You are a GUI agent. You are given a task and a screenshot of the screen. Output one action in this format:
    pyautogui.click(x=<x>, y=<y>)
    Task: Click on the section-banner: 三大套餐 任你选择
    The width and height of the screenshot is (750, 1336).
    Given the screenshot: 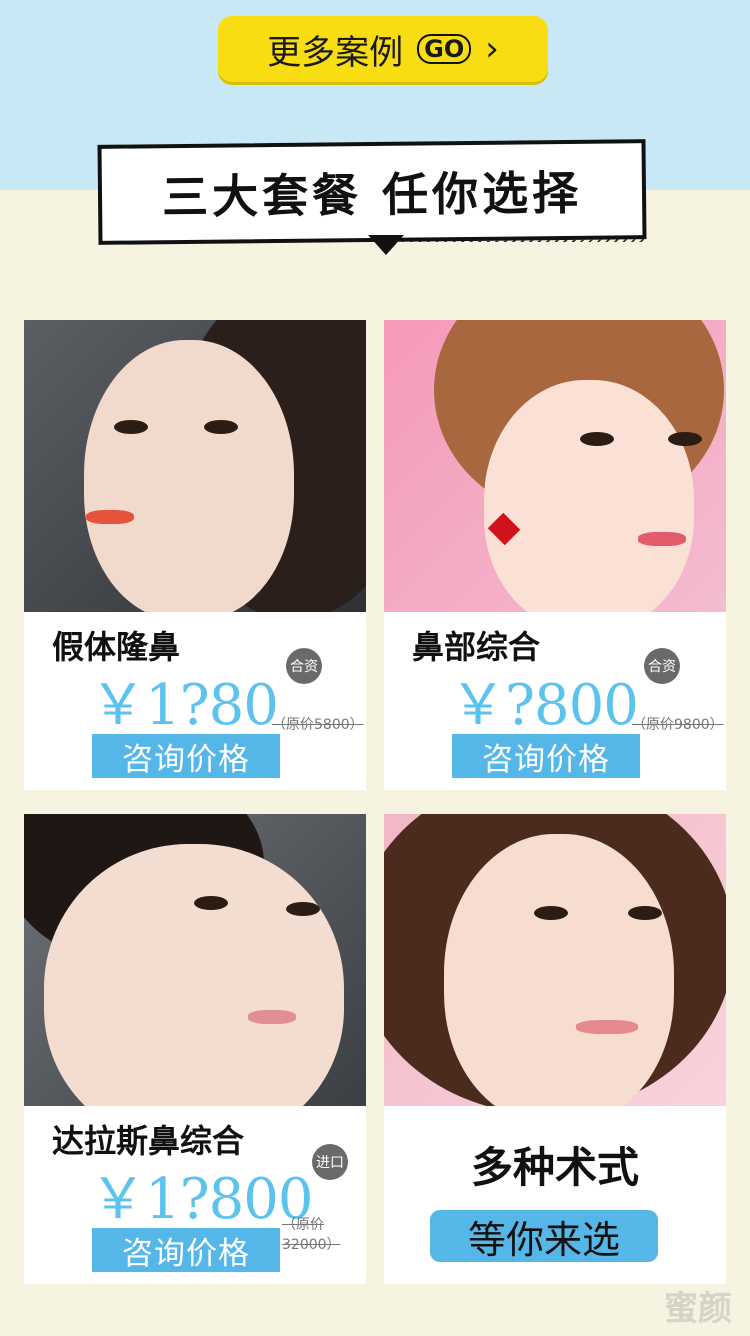 What is the action you would take?
    pyautogui.click(x=372, y=197)
    